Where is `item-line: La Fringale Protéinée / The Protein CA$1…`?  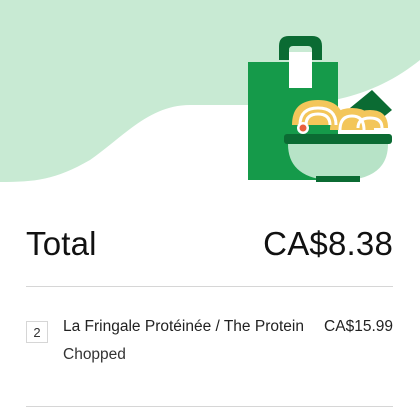
item-line: La Fringale Protéinée / The Protein CA$1… is located at coordinates (228, 327).